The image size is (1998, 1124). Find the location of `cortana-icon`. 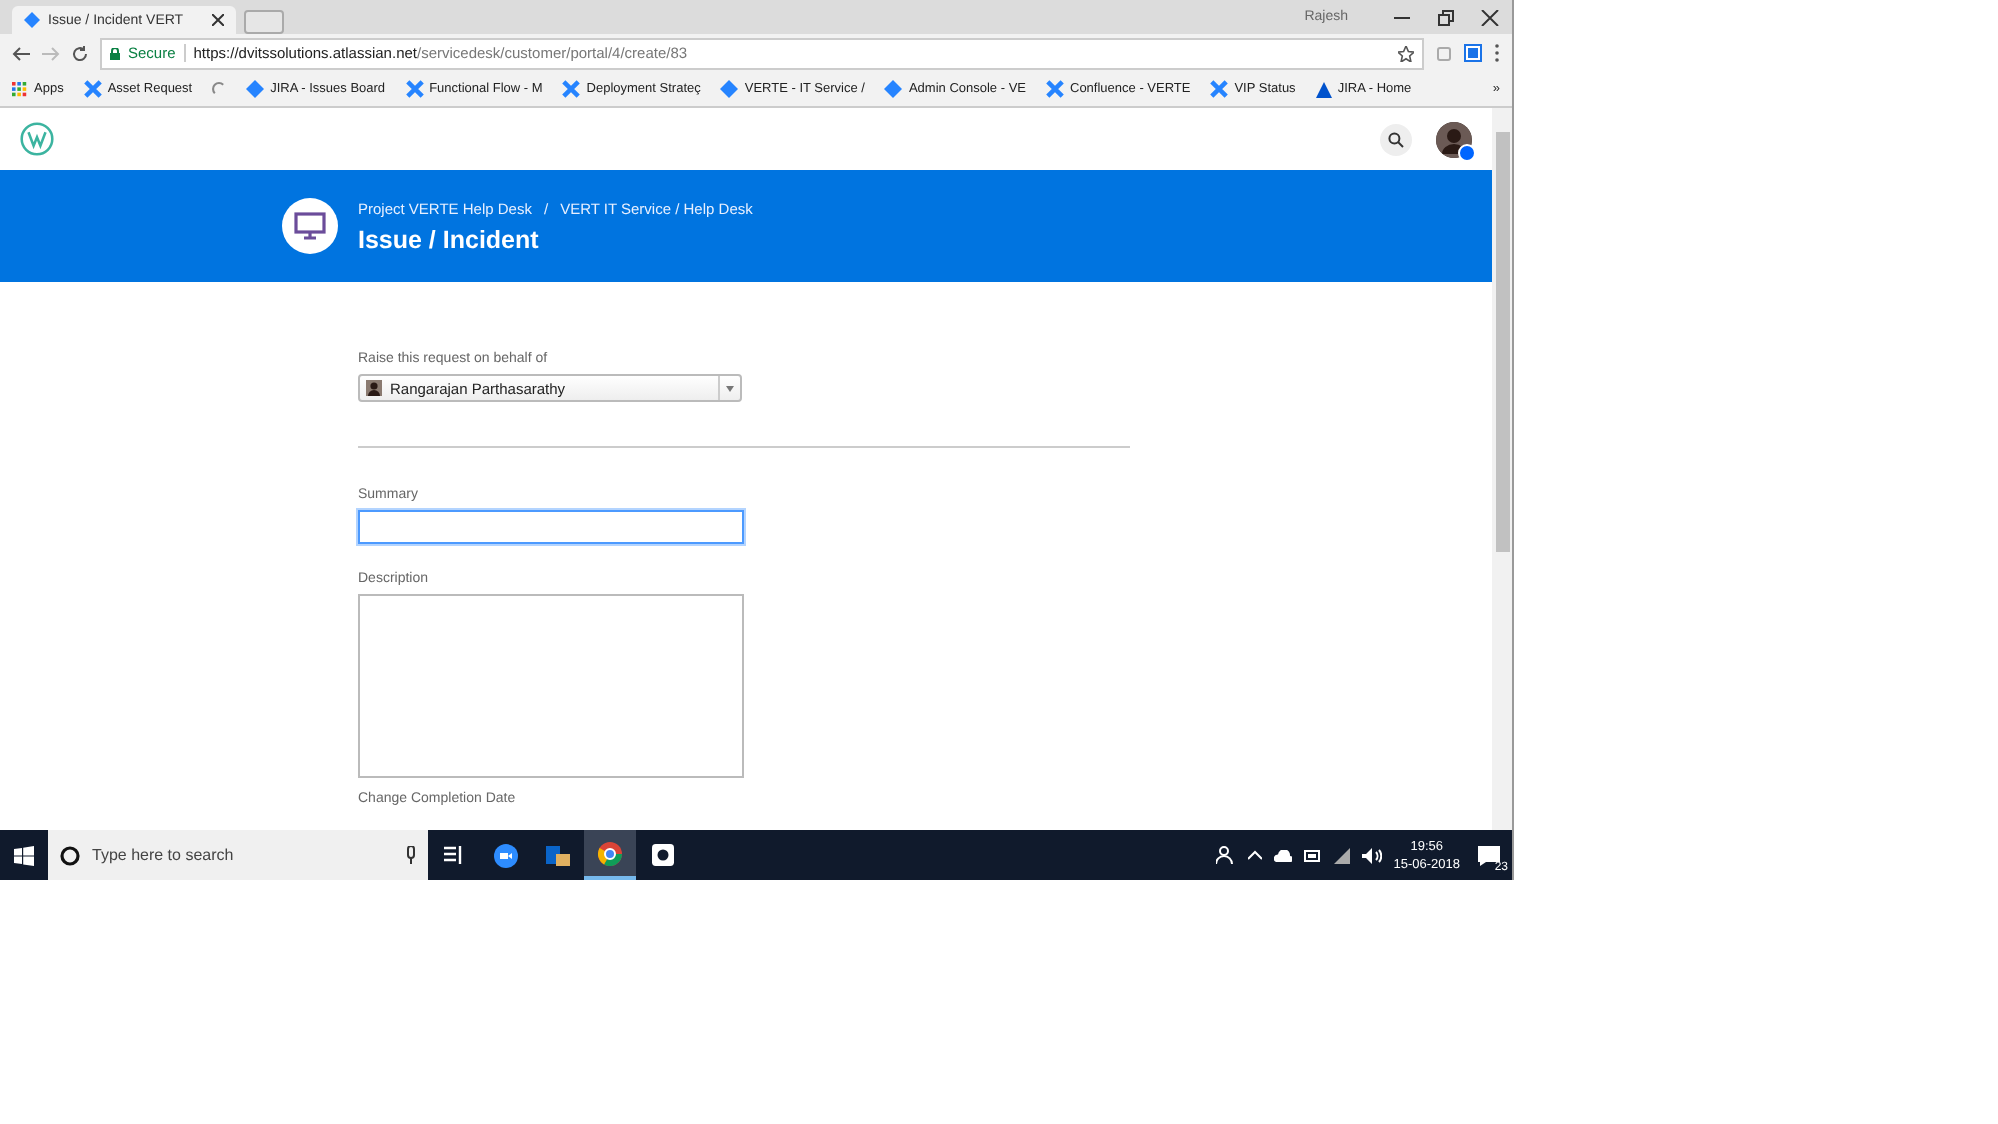

cortana-icon is located at coordinates (70, 855).